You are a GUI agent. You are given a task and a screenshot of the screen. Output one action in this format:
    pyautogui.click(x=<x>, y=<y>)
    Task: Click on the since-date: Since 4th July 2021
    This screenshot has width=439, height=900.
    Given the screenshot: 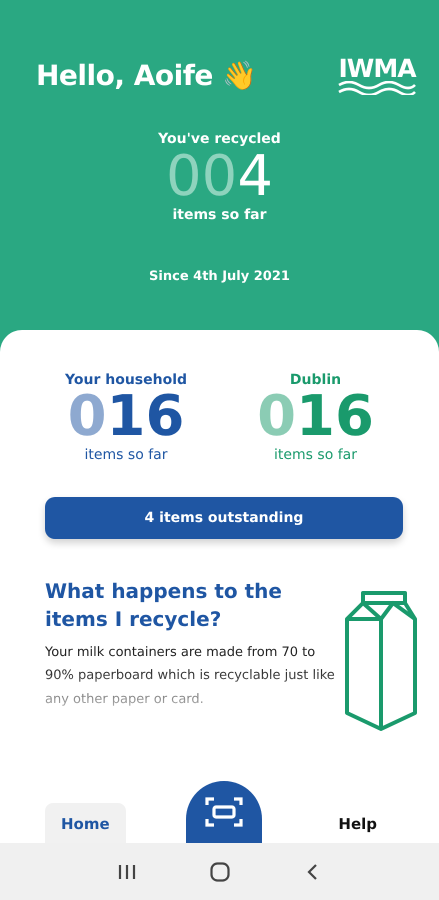 What is the action you would take?
    pyautogui.click(x=219, y=276)
    